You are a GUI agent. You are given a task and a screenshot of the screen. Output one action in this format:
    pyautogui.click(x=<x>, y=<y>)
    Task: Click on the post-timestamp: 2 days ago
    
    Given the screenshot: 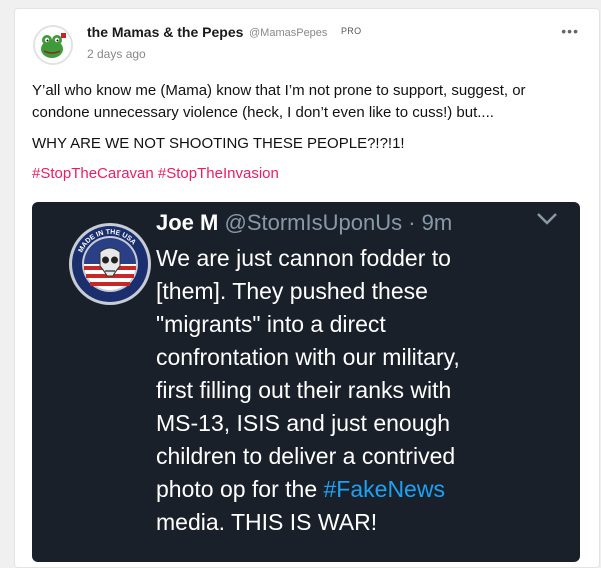 What is the action you would take?
    pyautogui.click(x=116, y=54)
    